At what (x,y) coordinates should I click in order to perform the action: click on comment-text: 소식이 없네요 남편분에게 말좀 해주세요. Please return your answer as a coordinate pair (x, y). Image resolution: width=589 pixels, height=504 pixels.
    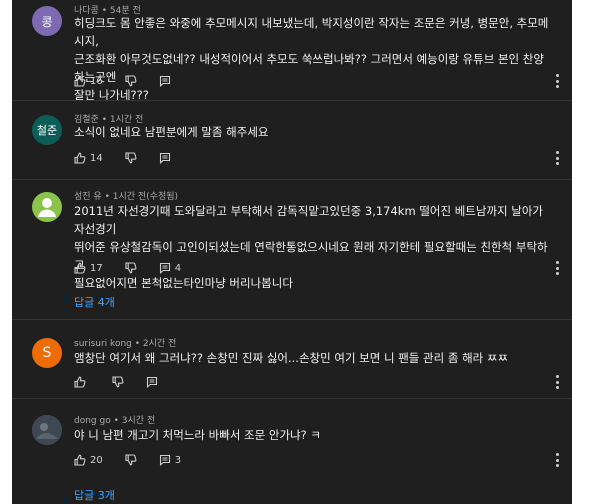
    Looking at the image, I should click on (314, 132).